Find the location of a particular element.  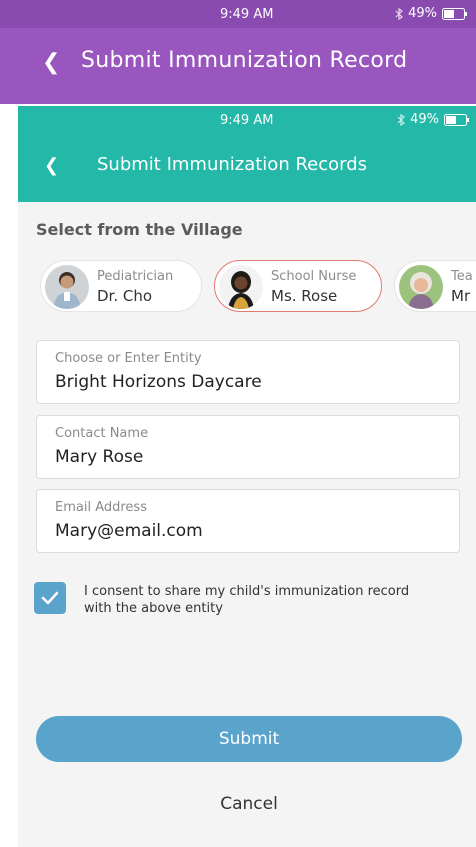

contact-name-field: Contact Name Mary Rose is located at coordinates (248, 447).